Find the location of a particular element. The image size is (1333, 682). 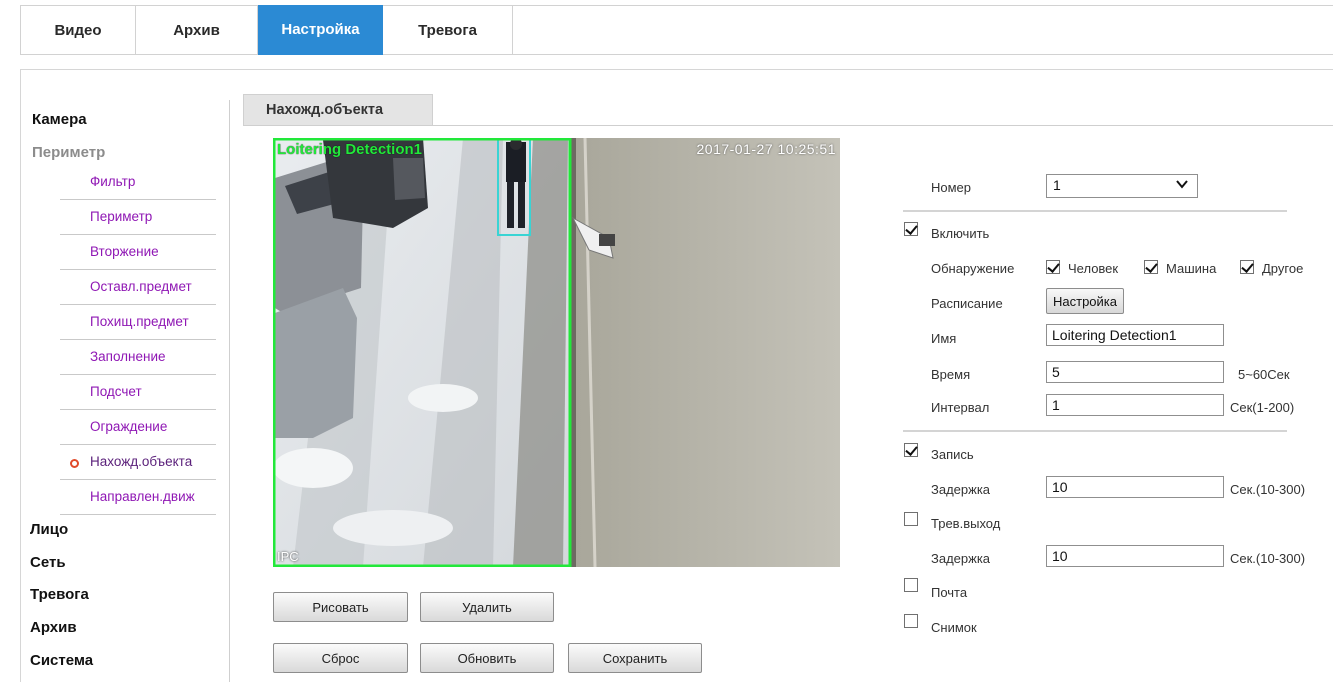

snapshot-label: Снимок is located at coordinates (954, 627).